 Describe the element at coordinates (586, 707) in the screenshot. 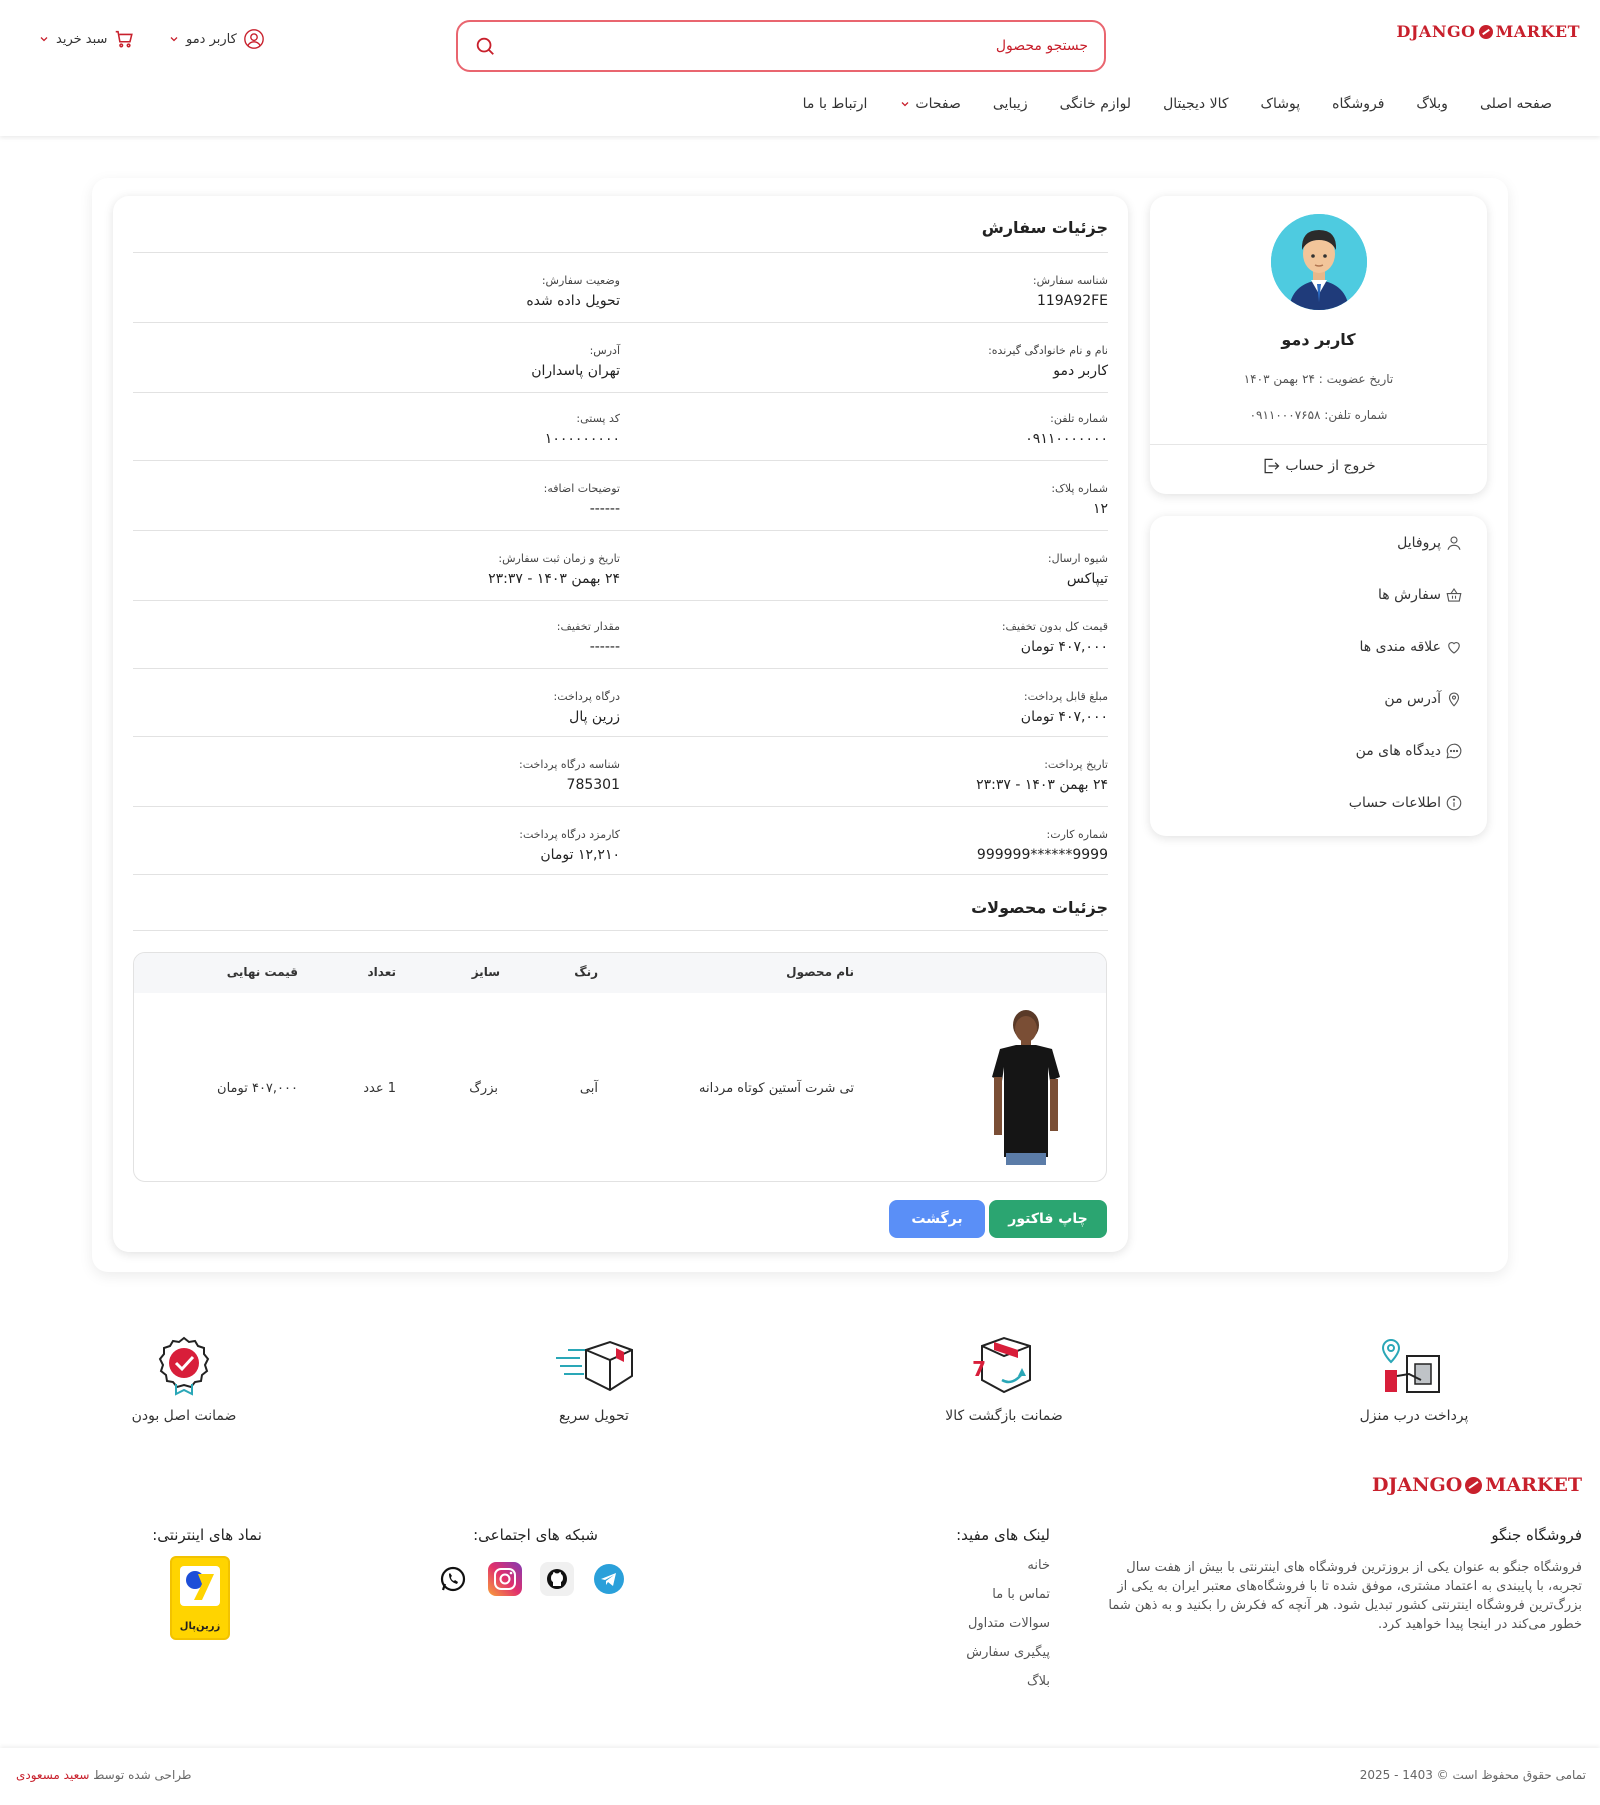

I see `payment-gateway-field: درگاه پرداخت: زرین پال` at that location.